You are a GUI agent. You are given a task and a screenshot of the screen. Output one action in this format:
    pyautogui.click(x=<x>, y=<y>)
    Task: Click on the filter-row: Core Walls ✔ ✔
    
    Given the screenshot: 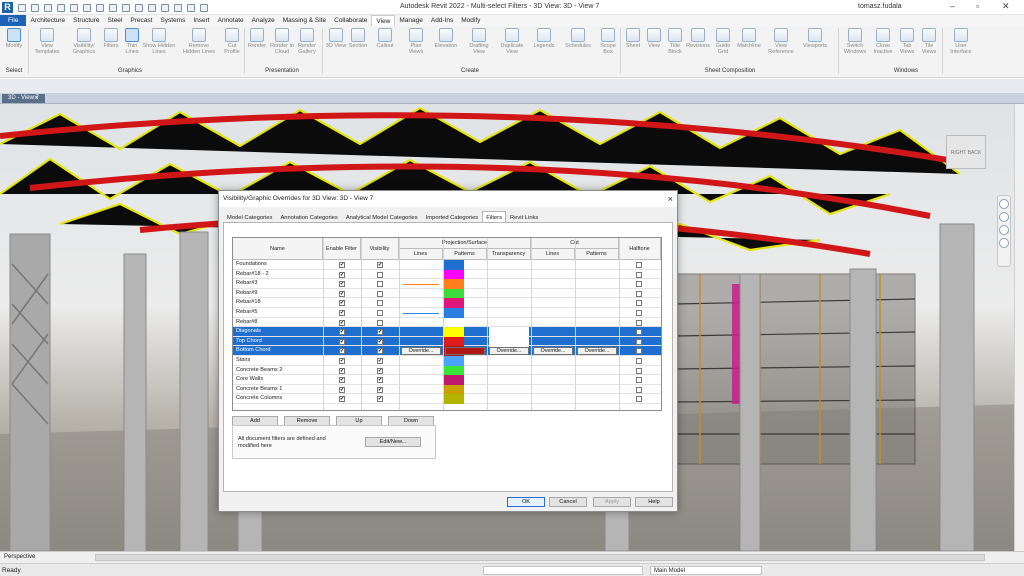 What is the action you would take?
    pyautogui.click(x=447, y=380)
    